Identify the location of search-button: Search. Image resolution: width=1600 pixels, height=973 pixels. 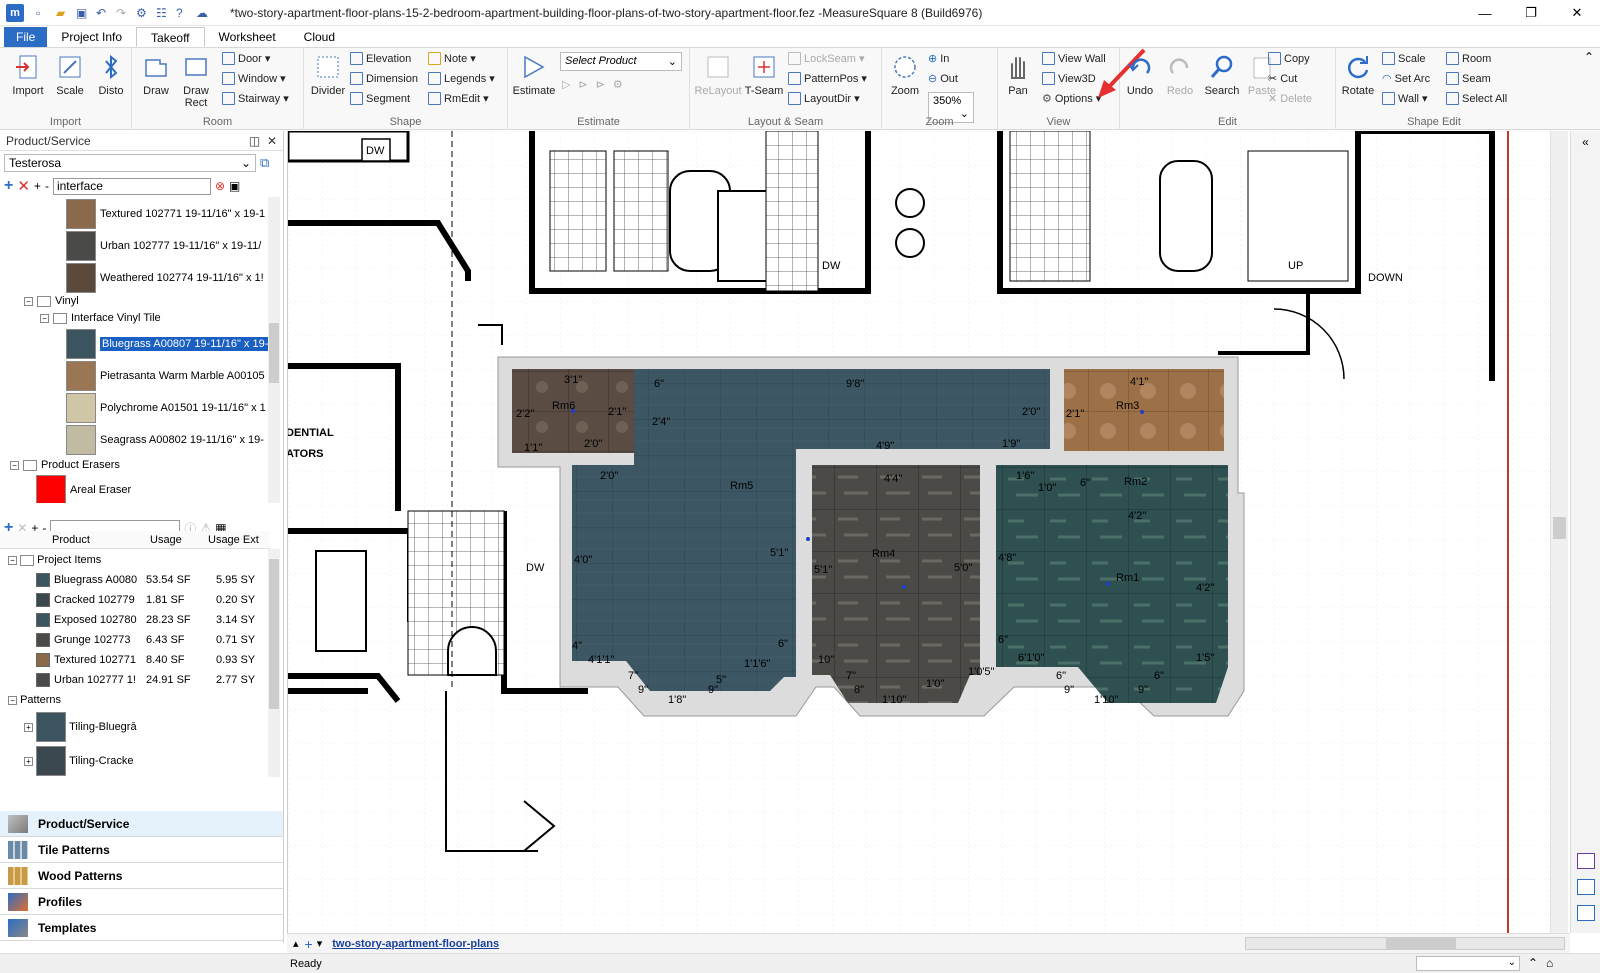
(1222, 74).